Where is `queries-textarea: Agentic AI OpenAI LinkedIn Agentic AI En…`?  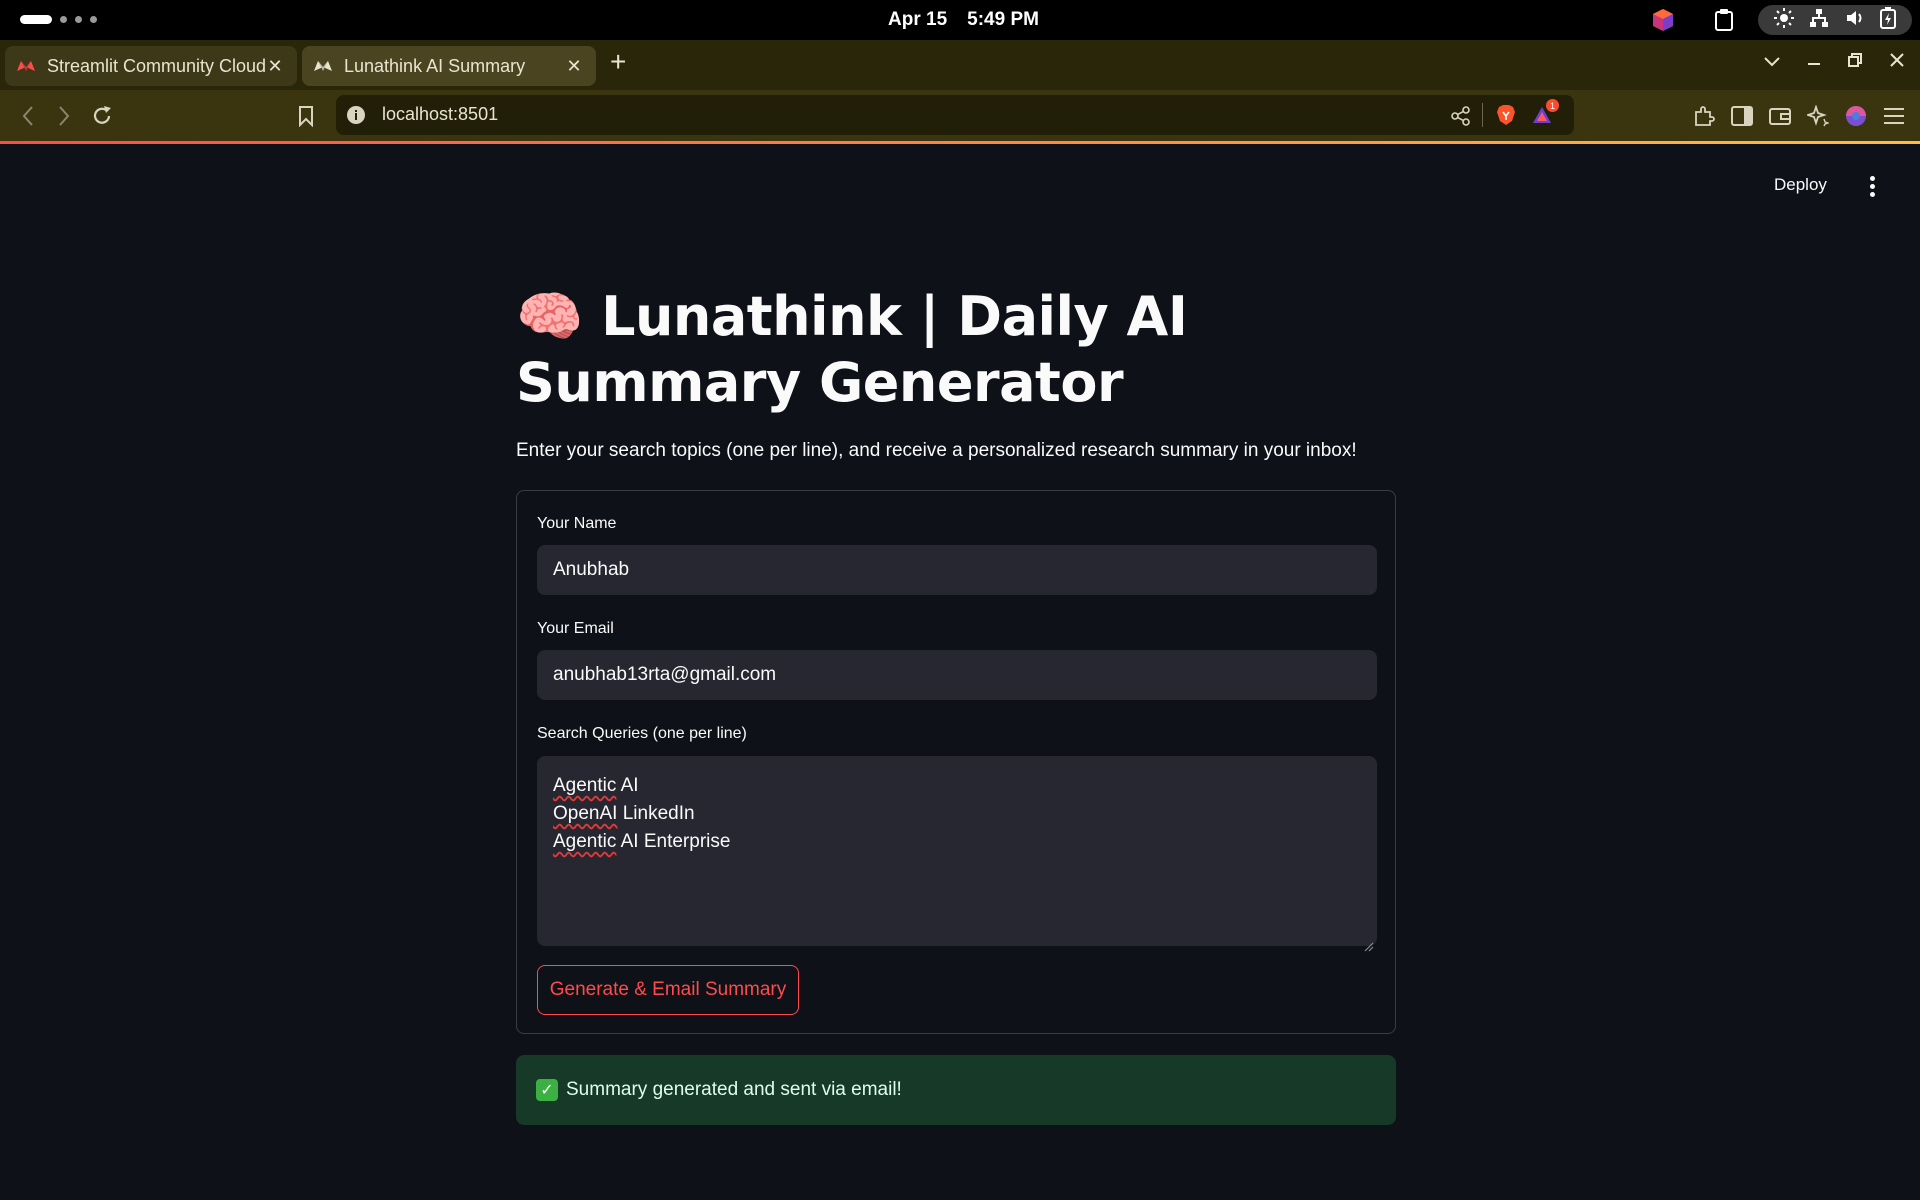 queries-textarea: Agentic AI OpenAI LinkedIn Agentic AI En… is located at coordinates (957, 854).